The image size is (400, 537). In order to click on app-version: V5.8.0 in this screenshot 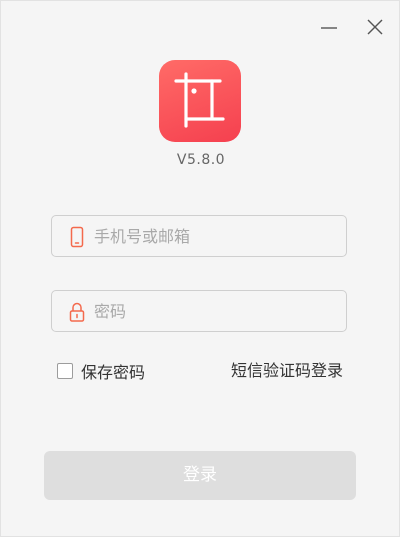, I will do `click(201, 160)`.